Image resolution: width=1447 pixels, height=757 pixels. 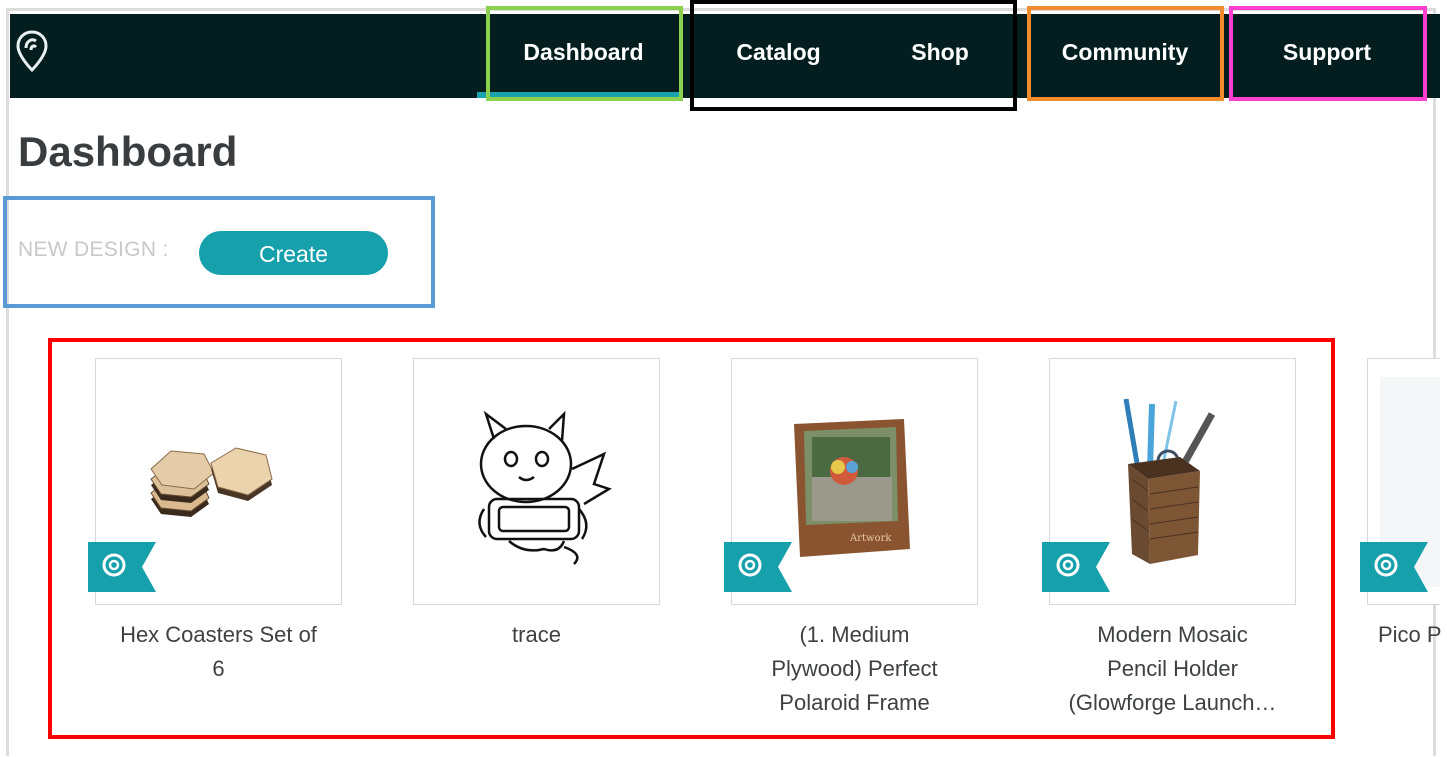 I want to click on title-line: trace, so click(x=536, y=634).